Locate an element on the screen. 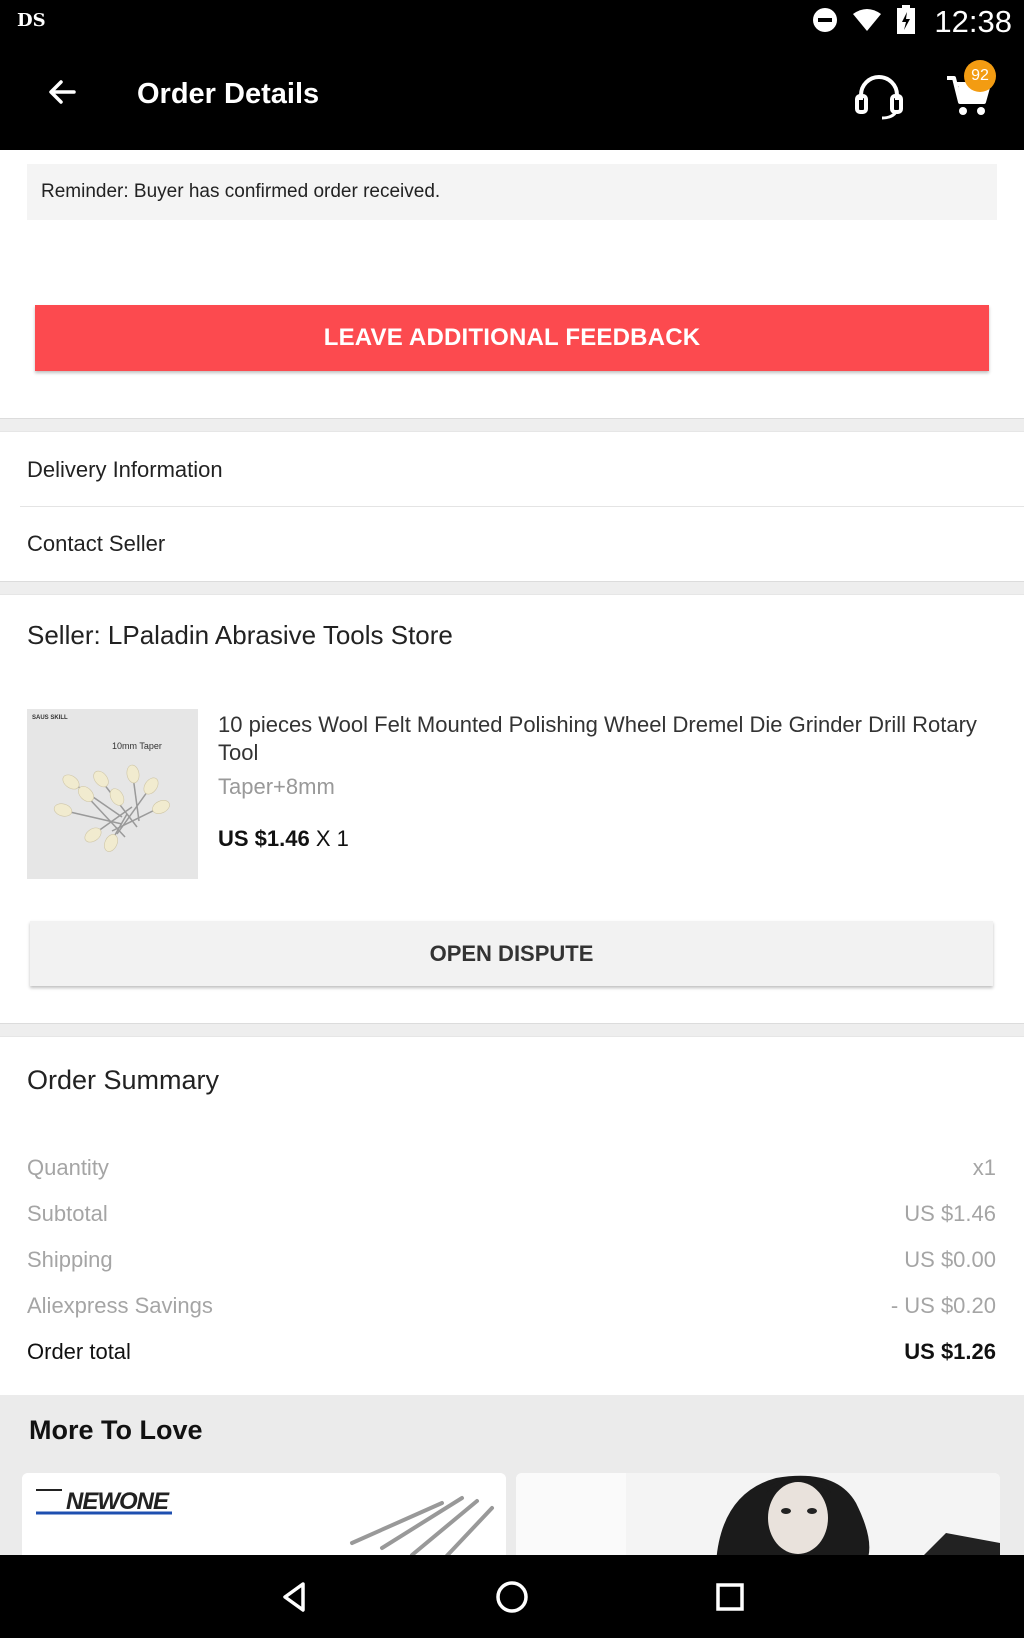 Image resolution: width=1024 pixels, height=1638 pixels. summary-row-subtotal: Subtotal US $1.46 is located at coordinates (511, 1214).